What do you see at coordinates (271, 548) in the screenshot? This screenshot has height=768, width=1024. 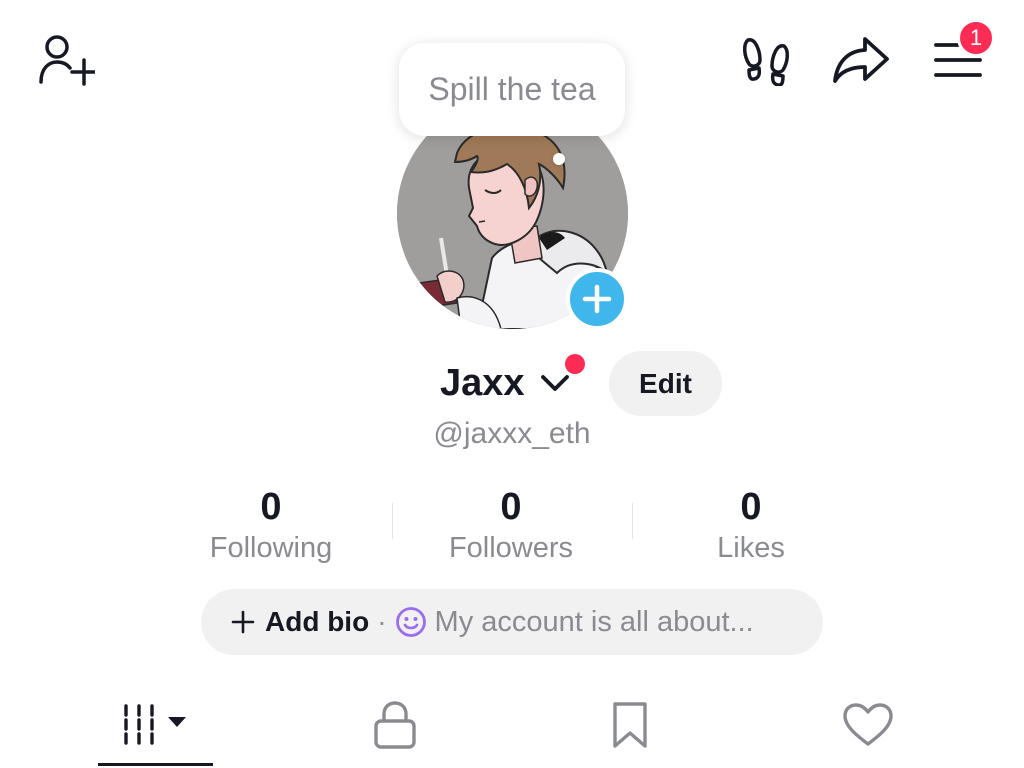 I see `following-label: Following` at bounding box center [271, 548].